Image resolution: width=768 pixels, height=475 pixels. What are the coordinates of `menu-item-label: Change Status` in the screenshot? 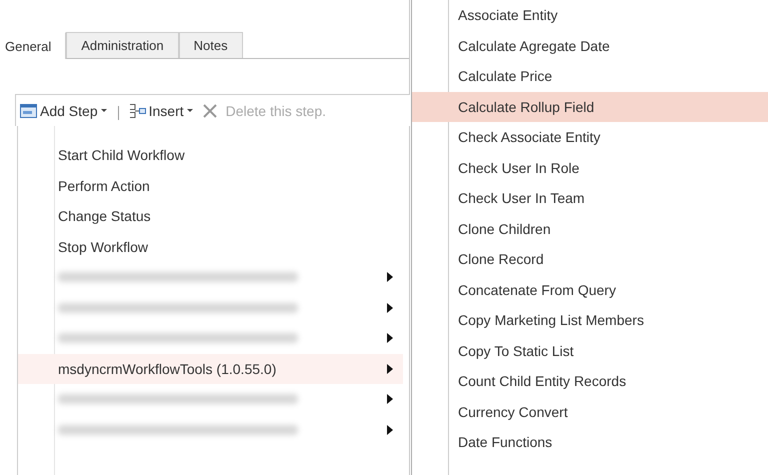 It's located at (105, 216).